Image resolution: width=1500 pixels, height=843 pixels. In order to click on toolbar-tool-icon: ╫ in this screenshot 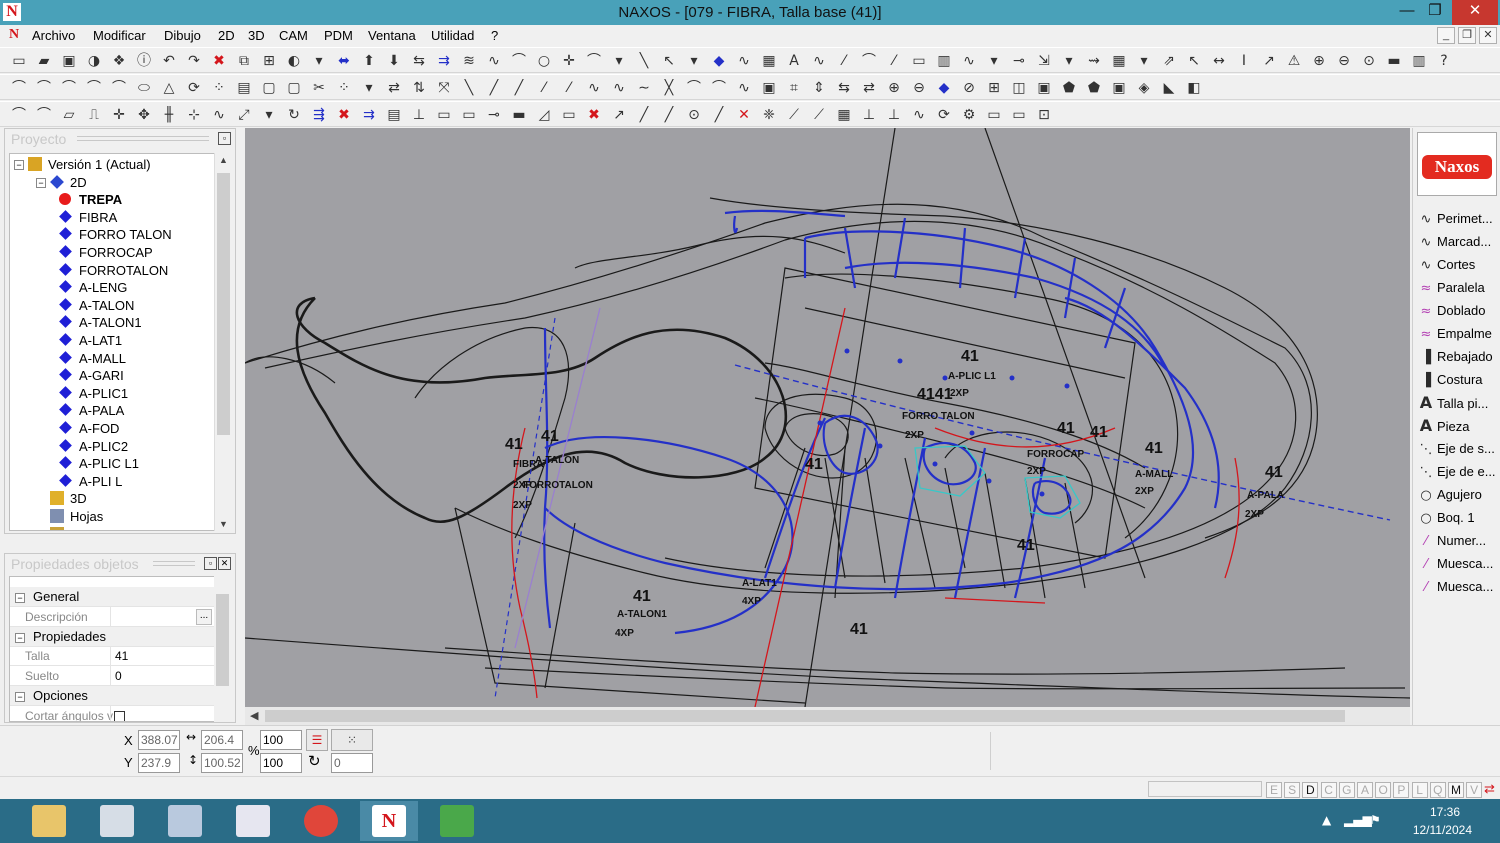, I will do `click(169, 115)`.